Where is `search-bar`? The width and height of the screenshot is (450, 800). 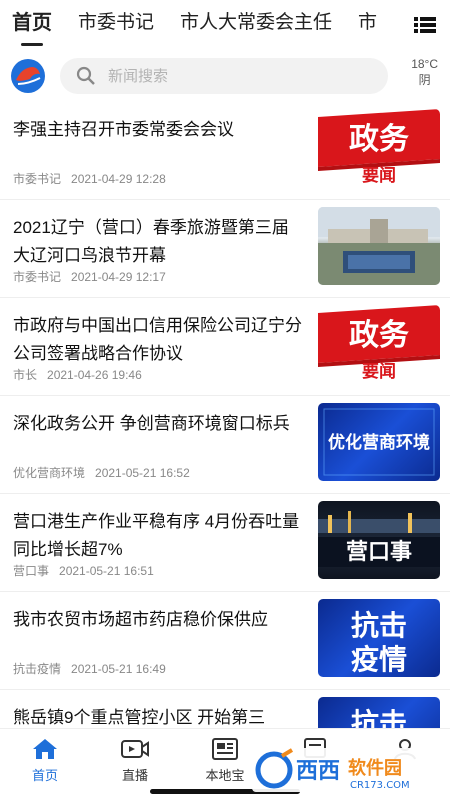
search-bar is located at coordinates (224, 76).